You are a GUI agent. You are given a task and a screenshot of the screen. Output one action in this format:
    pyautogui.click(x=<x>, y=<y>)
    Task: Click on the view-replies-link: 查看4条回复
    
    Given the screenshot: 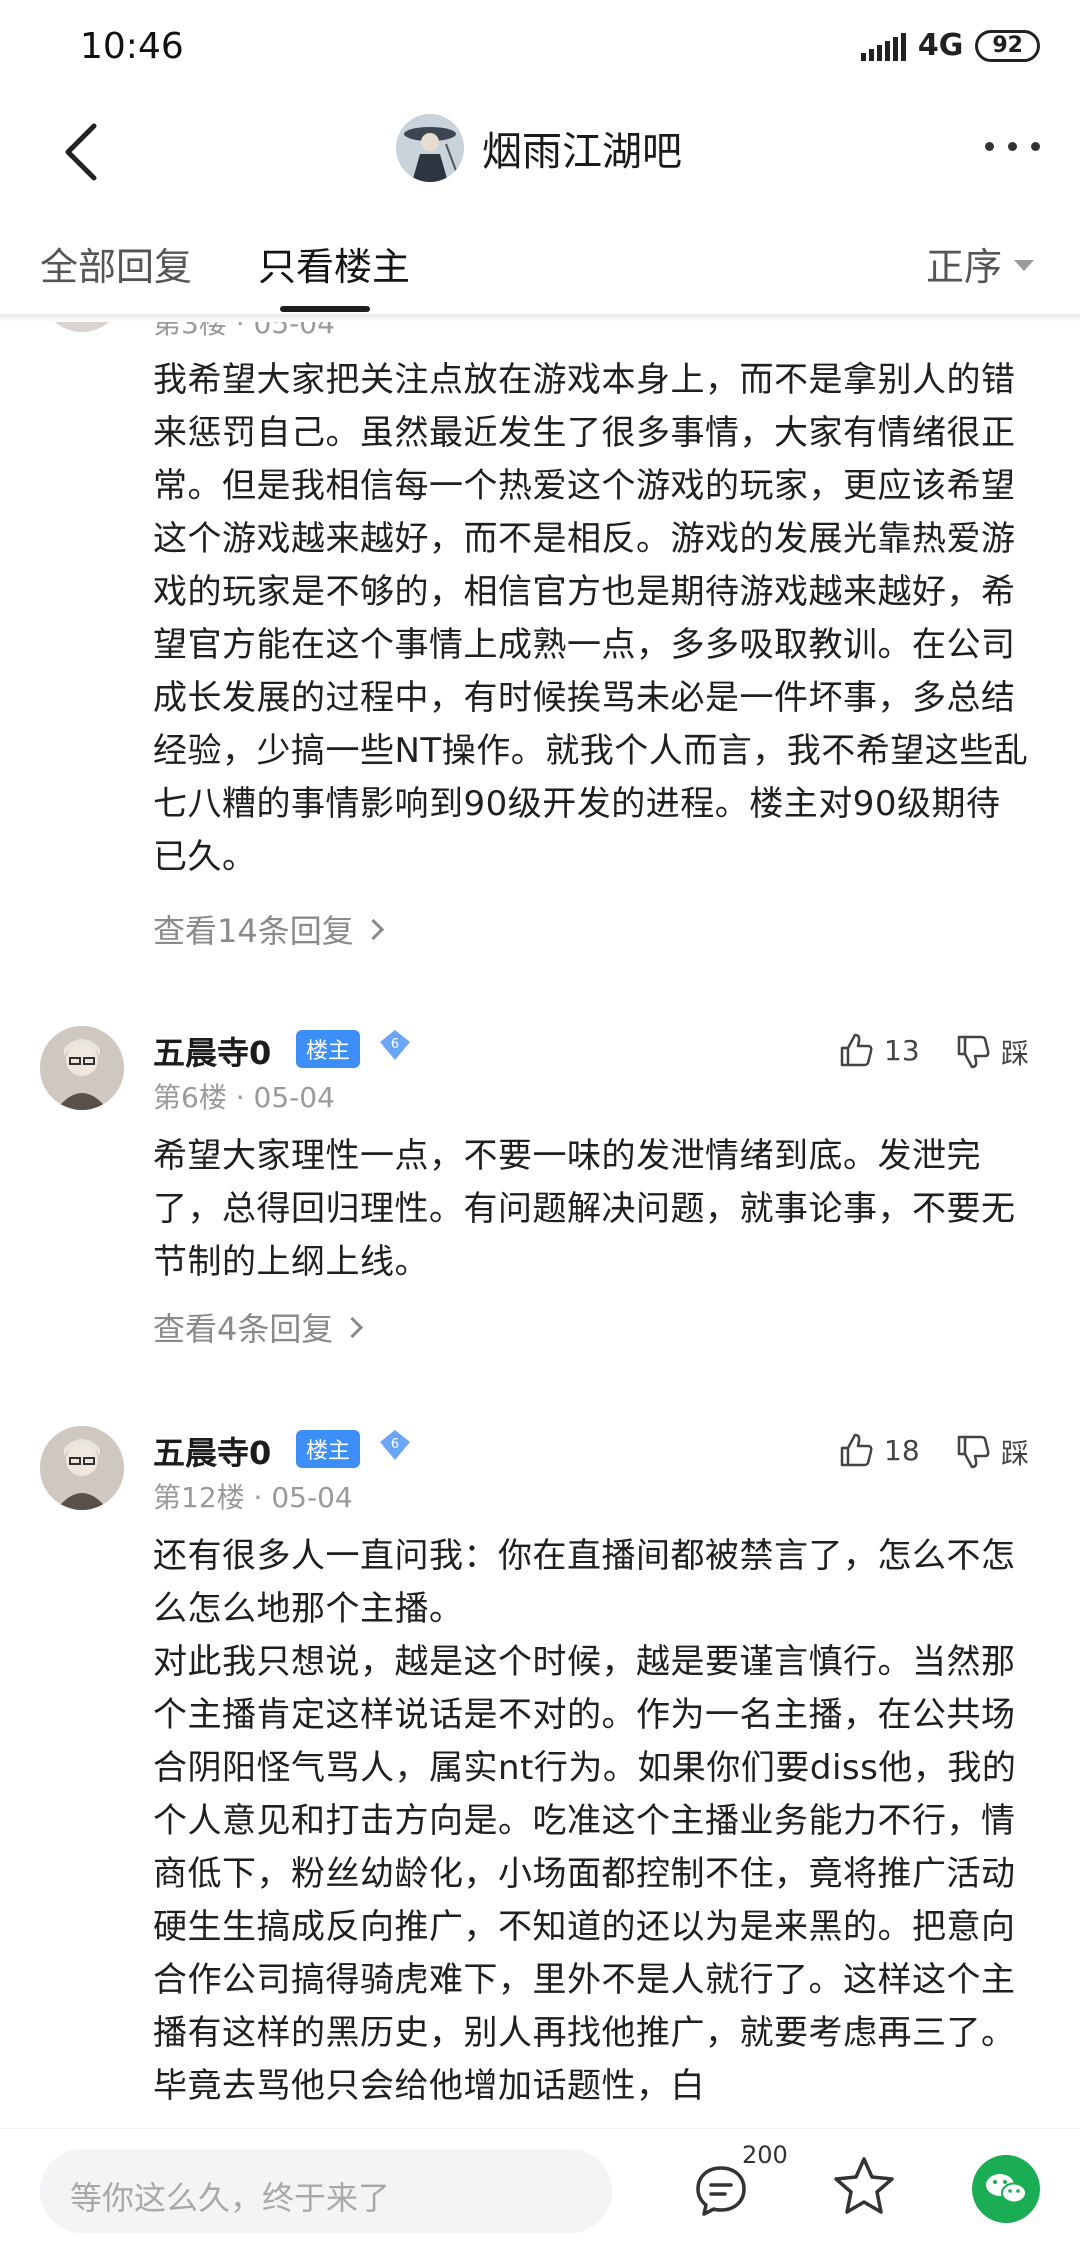 What is the action you would take?
    pyautogui.click(x=258, y=1327)
    